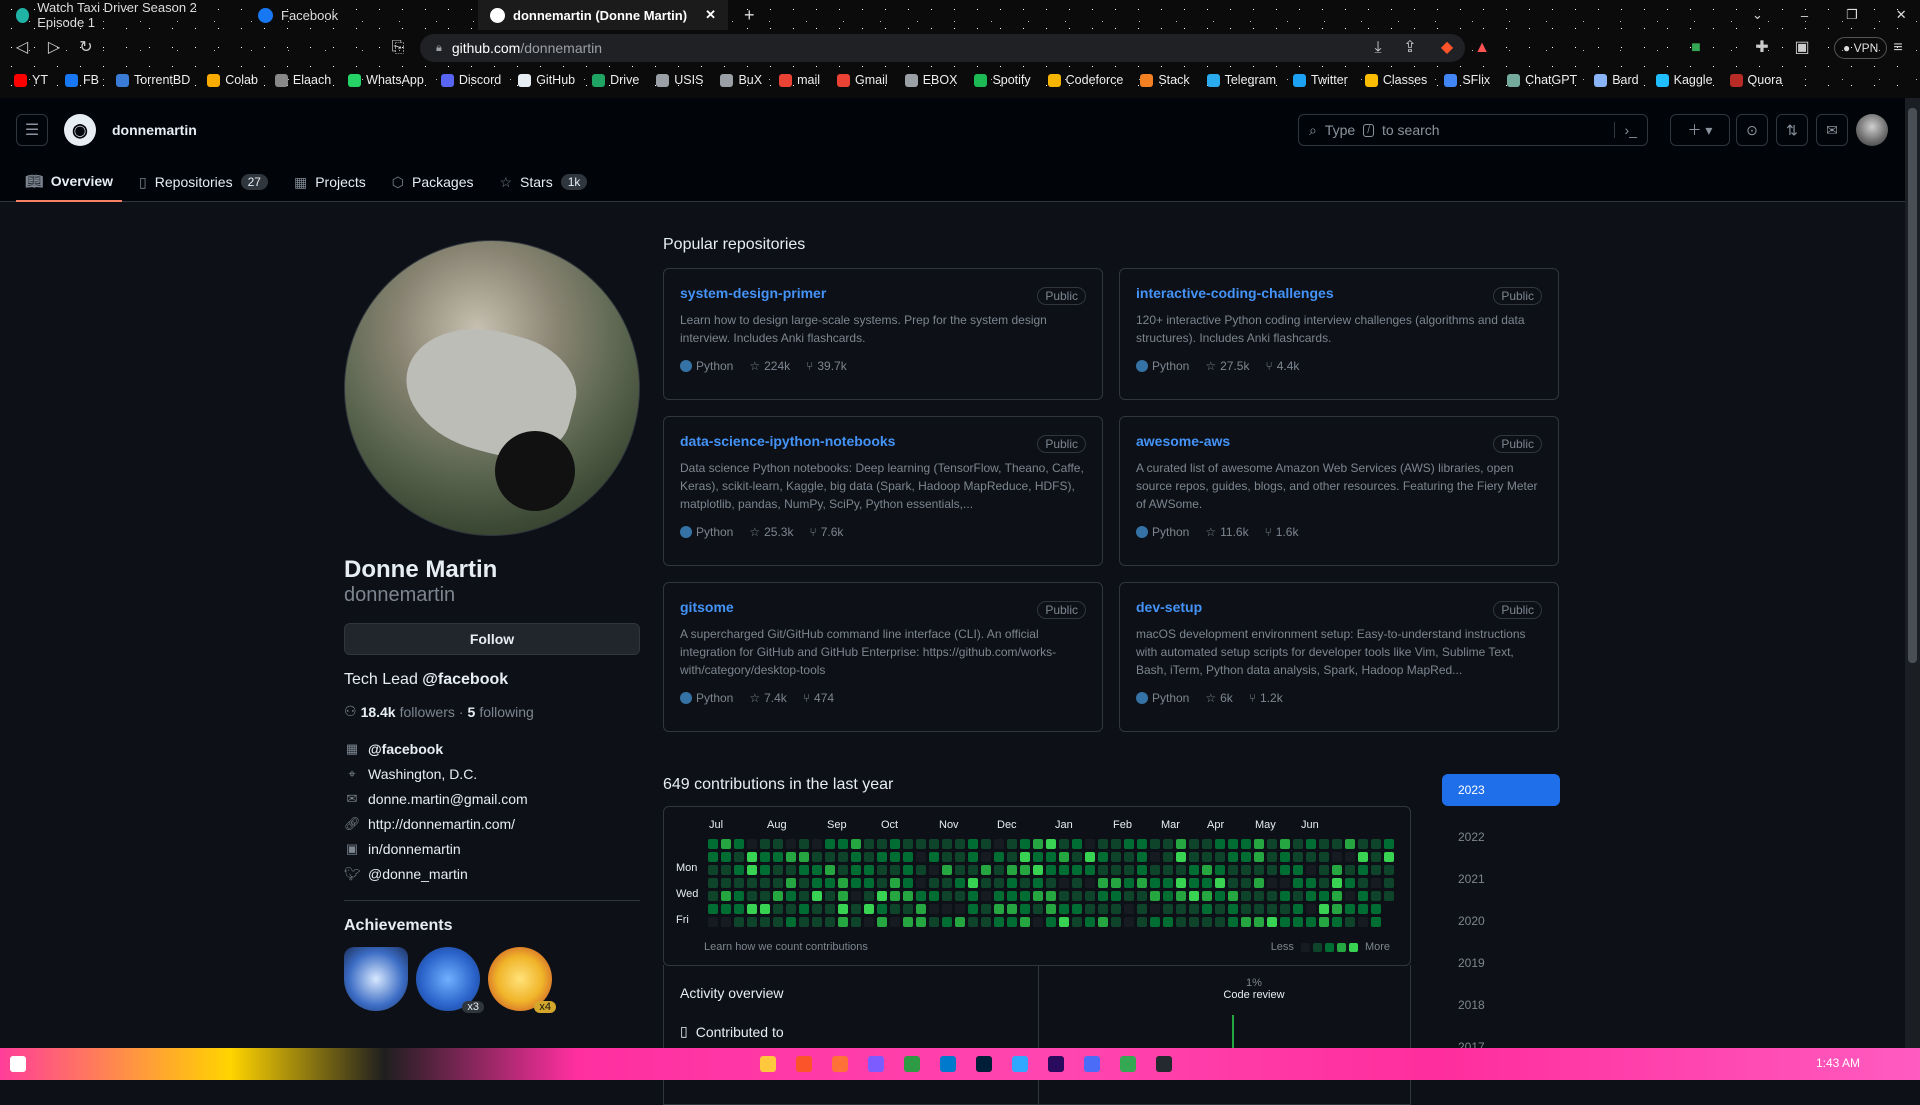 Image resolution: width=1920 pixels, height=1105 pixels. Describe the element at coordinates (1266, 698) in the screenshot. I see `repo-forks: ⑂ 1.2k` at that location.